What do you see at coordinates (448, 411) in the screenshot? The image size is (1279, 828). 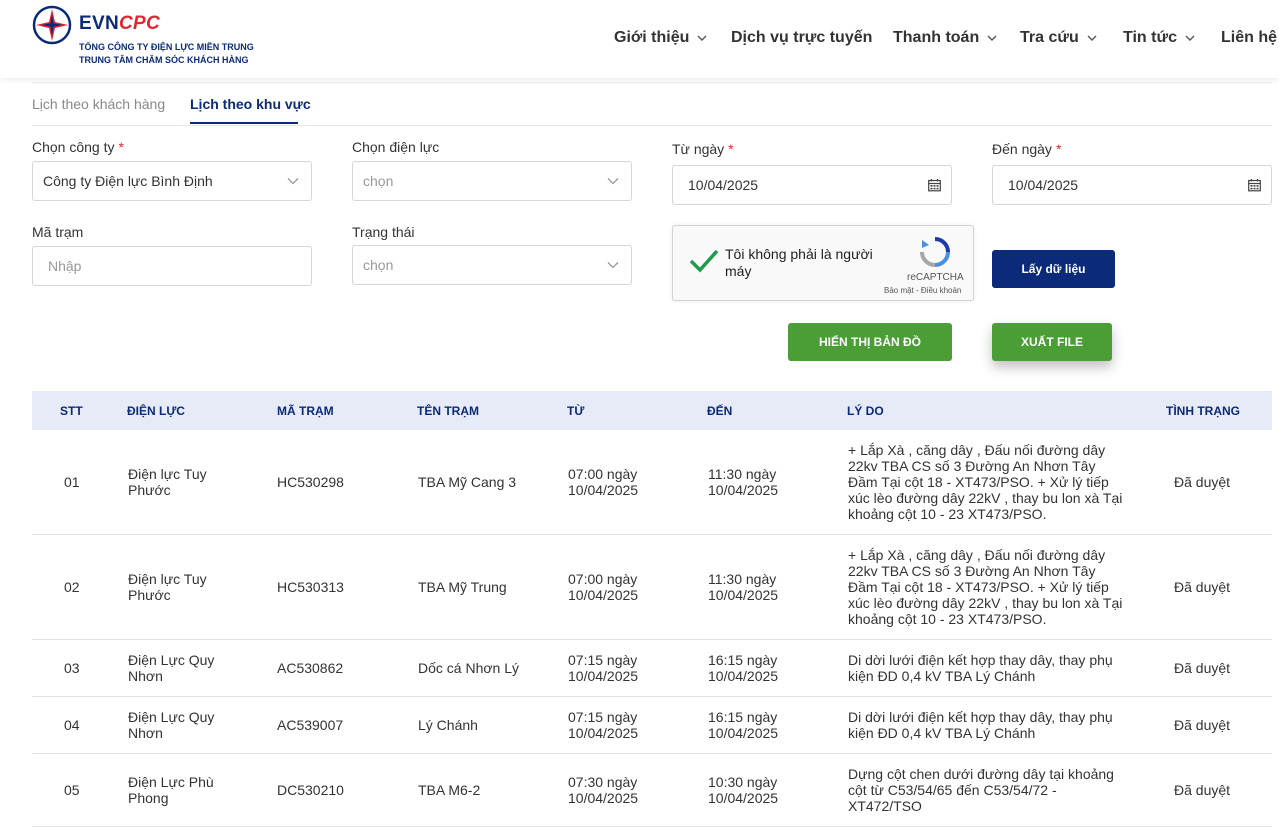 I see `column-header-ten-tram: TÊN TRẠM` at bounding box center [448, 411].